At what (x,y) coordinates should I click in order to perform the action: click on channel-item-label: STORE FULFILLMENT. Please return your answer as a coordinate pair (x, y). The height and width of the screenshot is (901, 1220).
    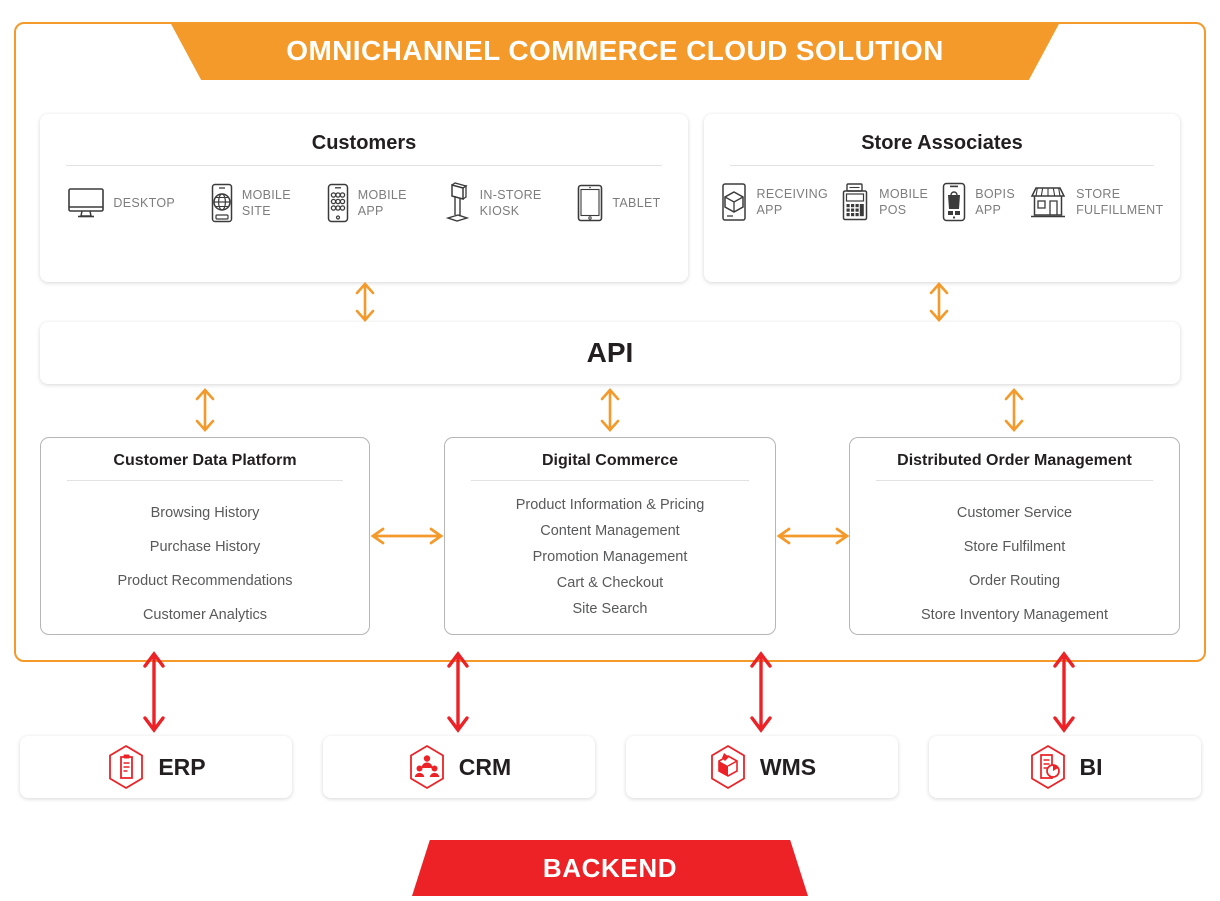
    Looking at the image, I should click on (1120, 202).